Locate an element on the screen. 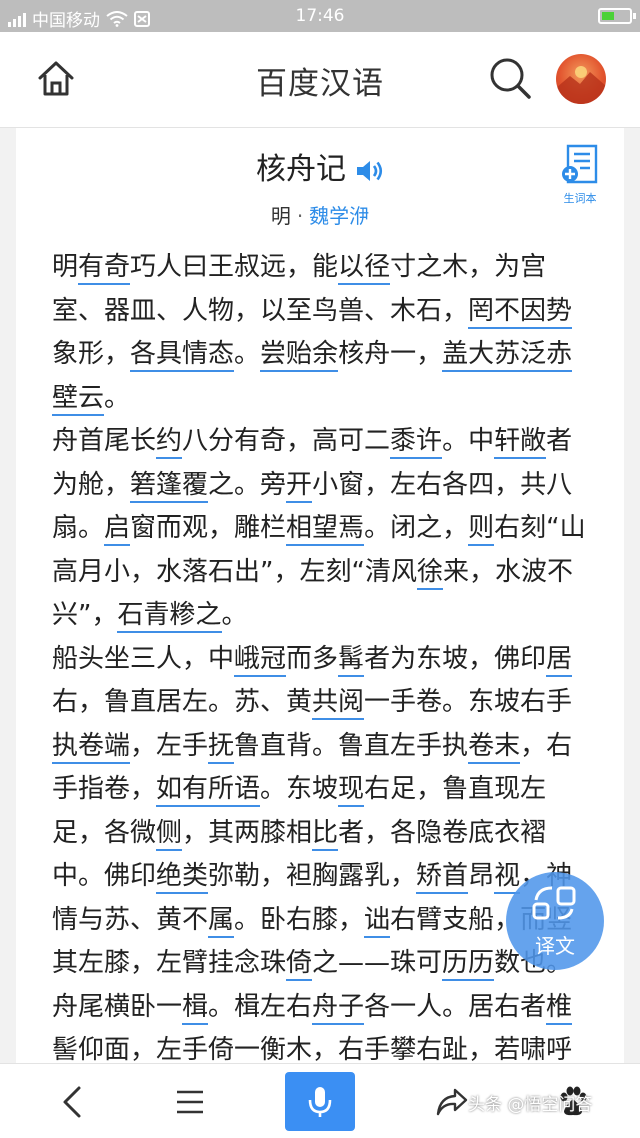  poem-text: 。中 is located at coordinates (468, 441).